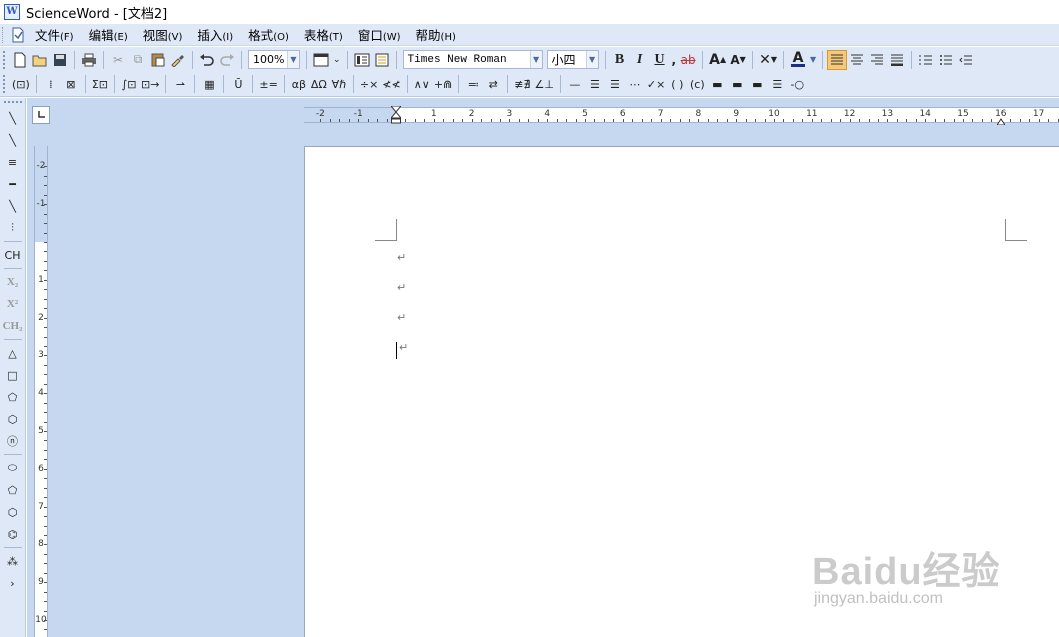  I want to click on new-document-icon, so click(20, 60).